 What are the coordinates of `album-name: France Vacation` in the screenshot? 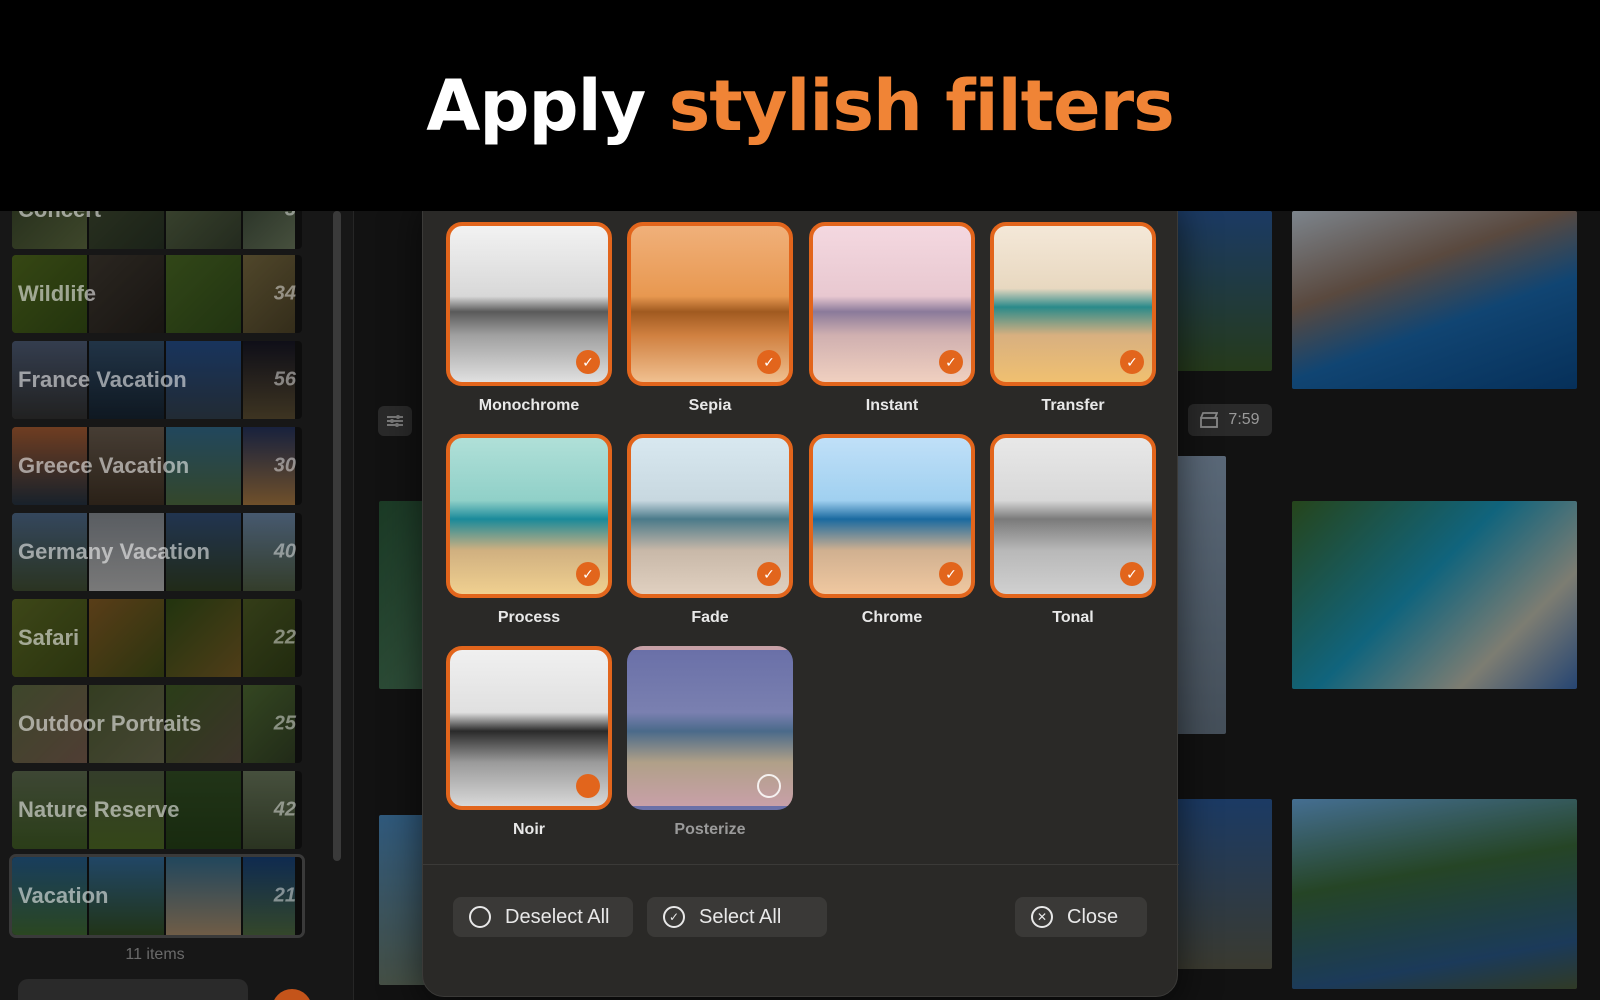 It's located at (102, 379).